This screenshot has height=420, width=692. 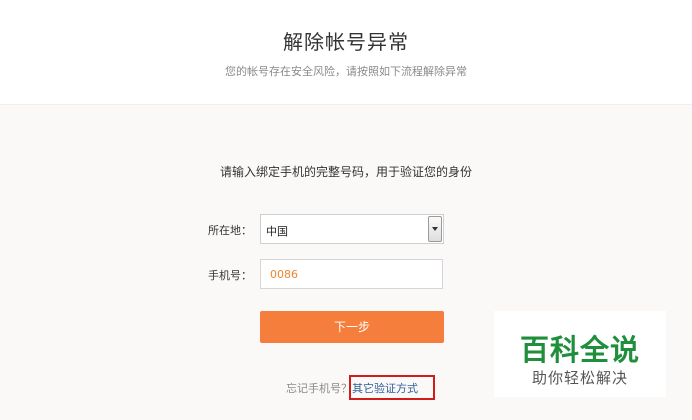 I want to click on forgot-phone-text: 忘记手机号？, so click(x=319, y=388).